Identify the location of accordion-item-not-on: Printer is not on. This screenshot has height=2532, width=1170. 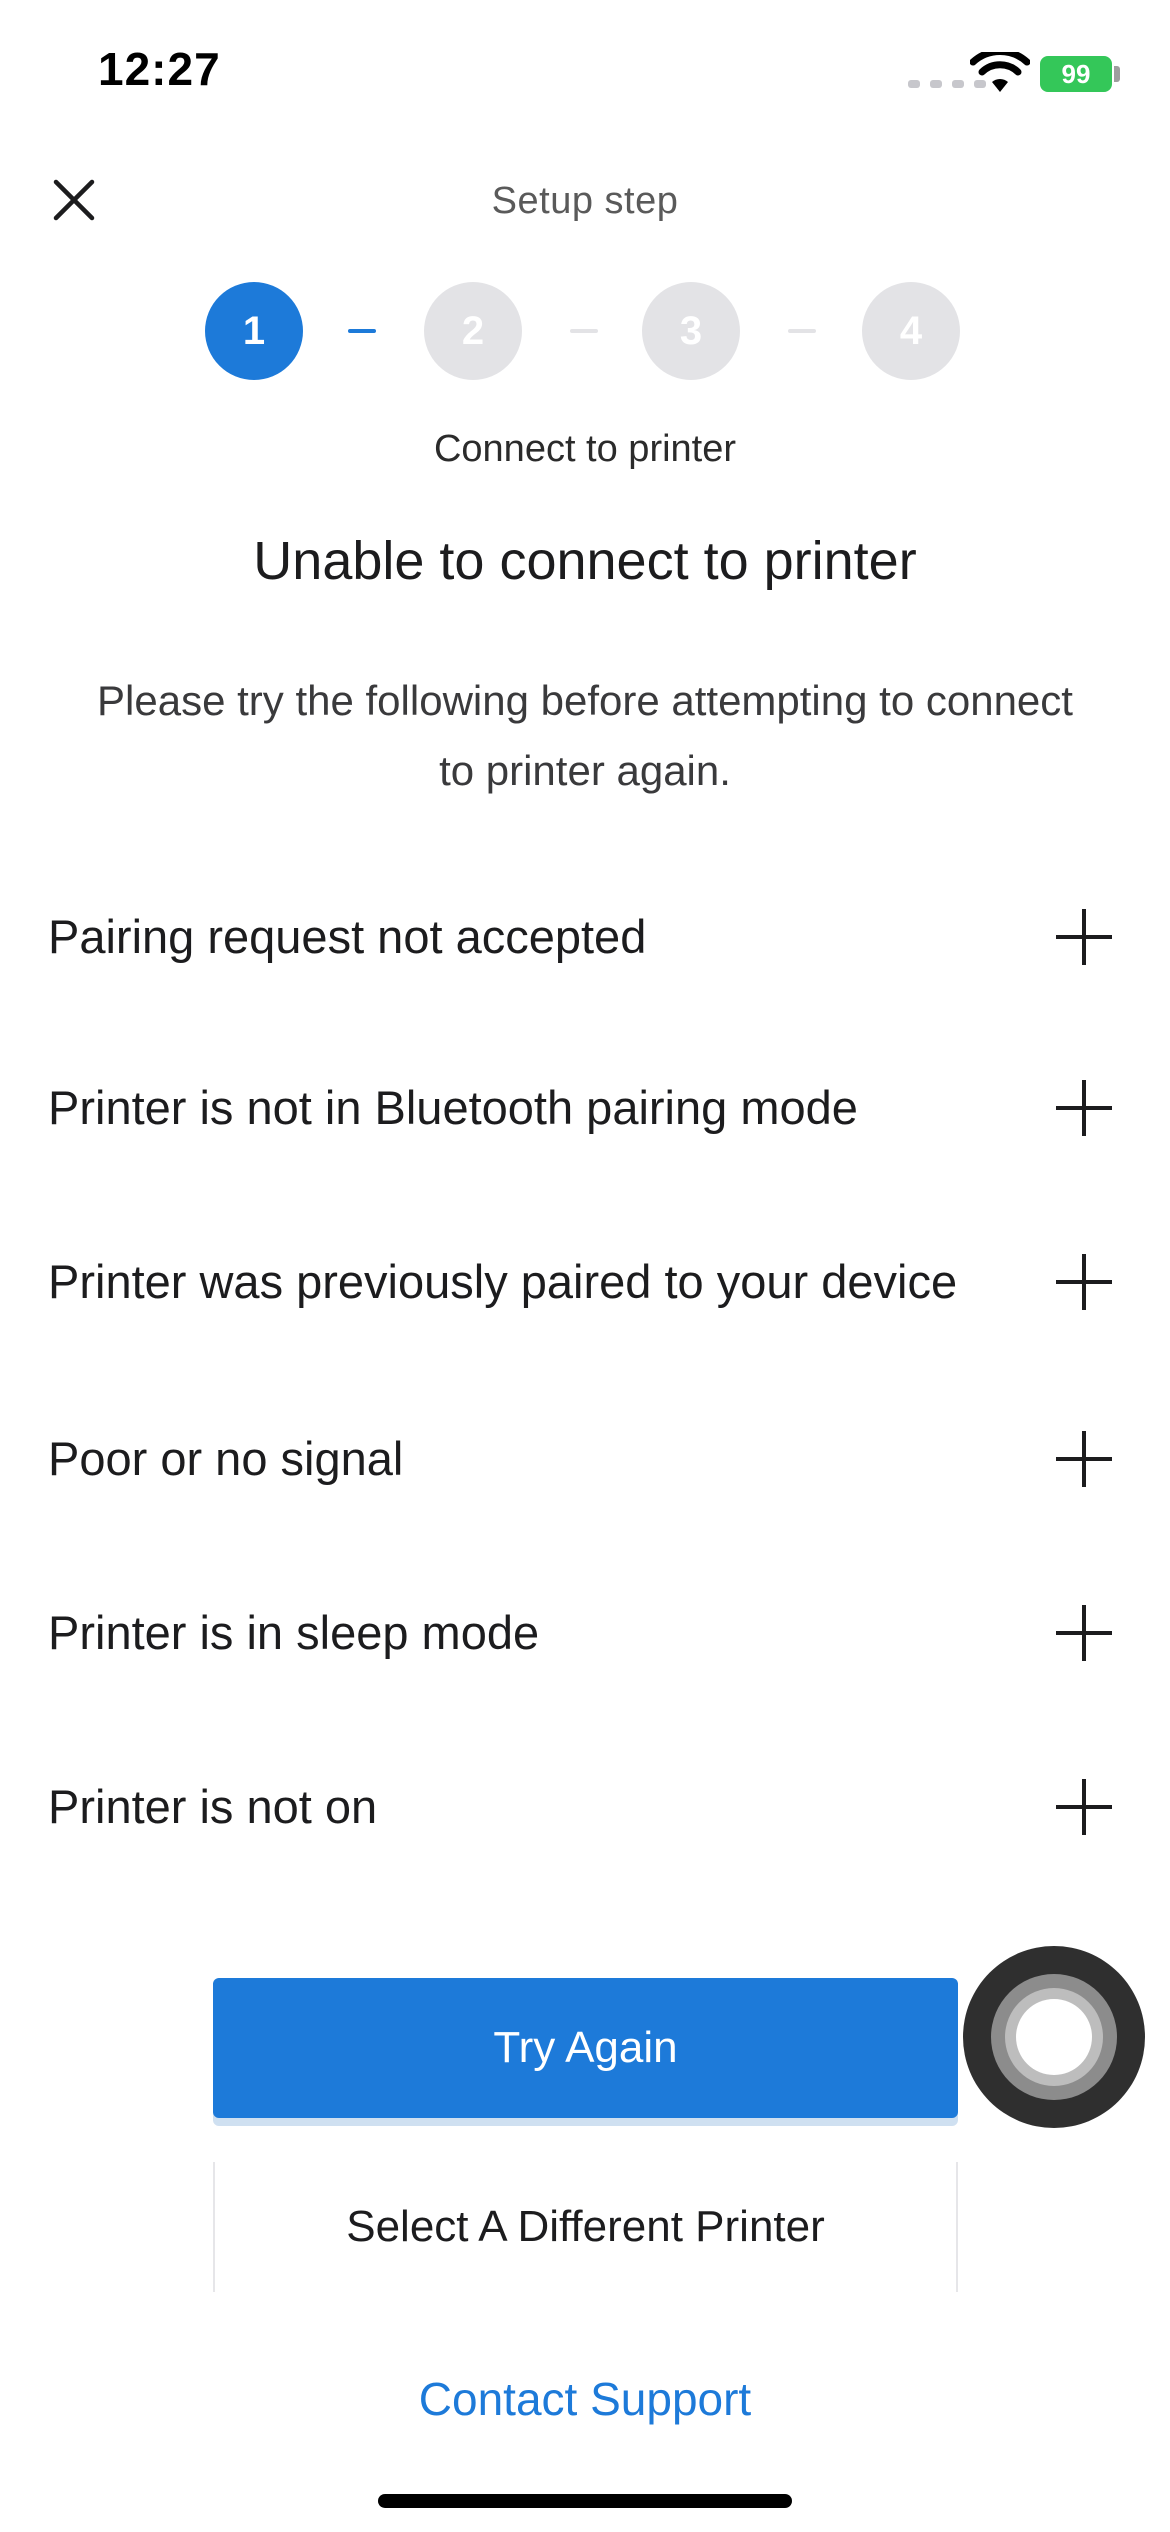
(585, 1807).